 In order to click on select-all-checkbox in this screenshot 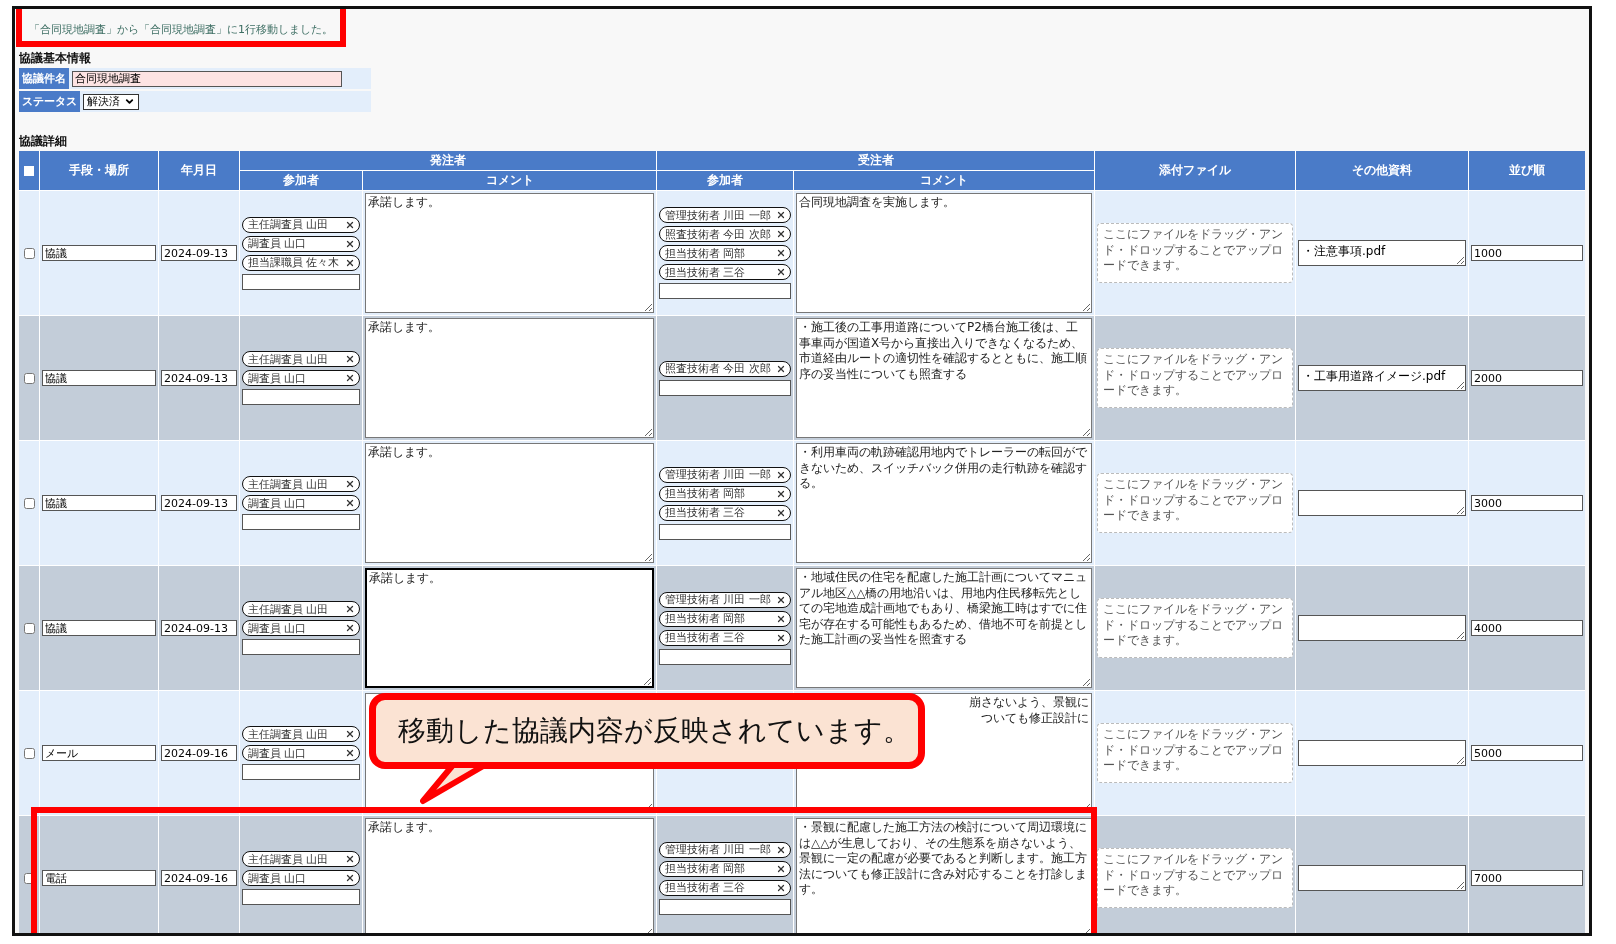, I will do `click(29, 170)`.